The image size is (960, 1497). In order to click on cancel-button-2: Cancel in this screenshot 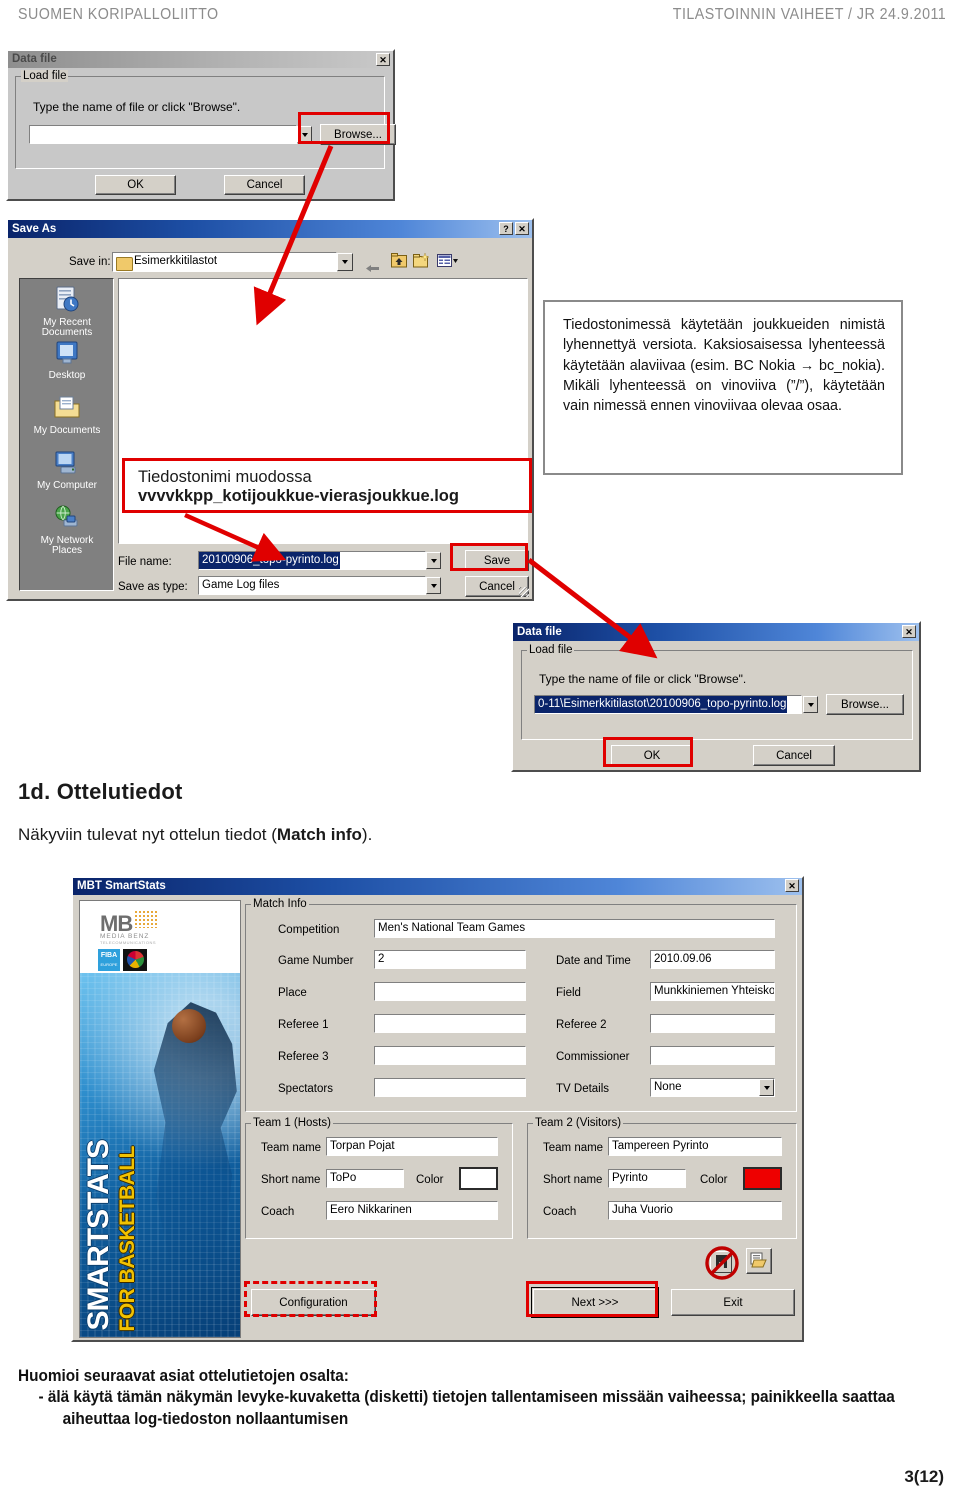, I will do `click(794, 755)`.